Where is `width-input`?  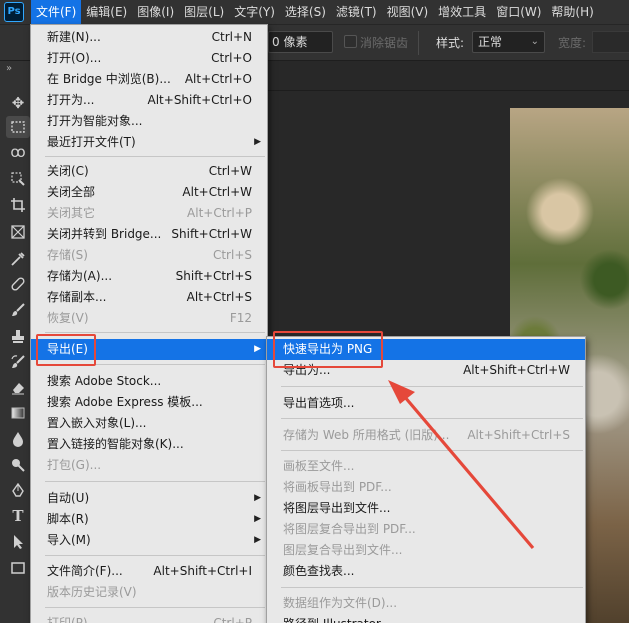
width-input is located at coordinates (610, 42).